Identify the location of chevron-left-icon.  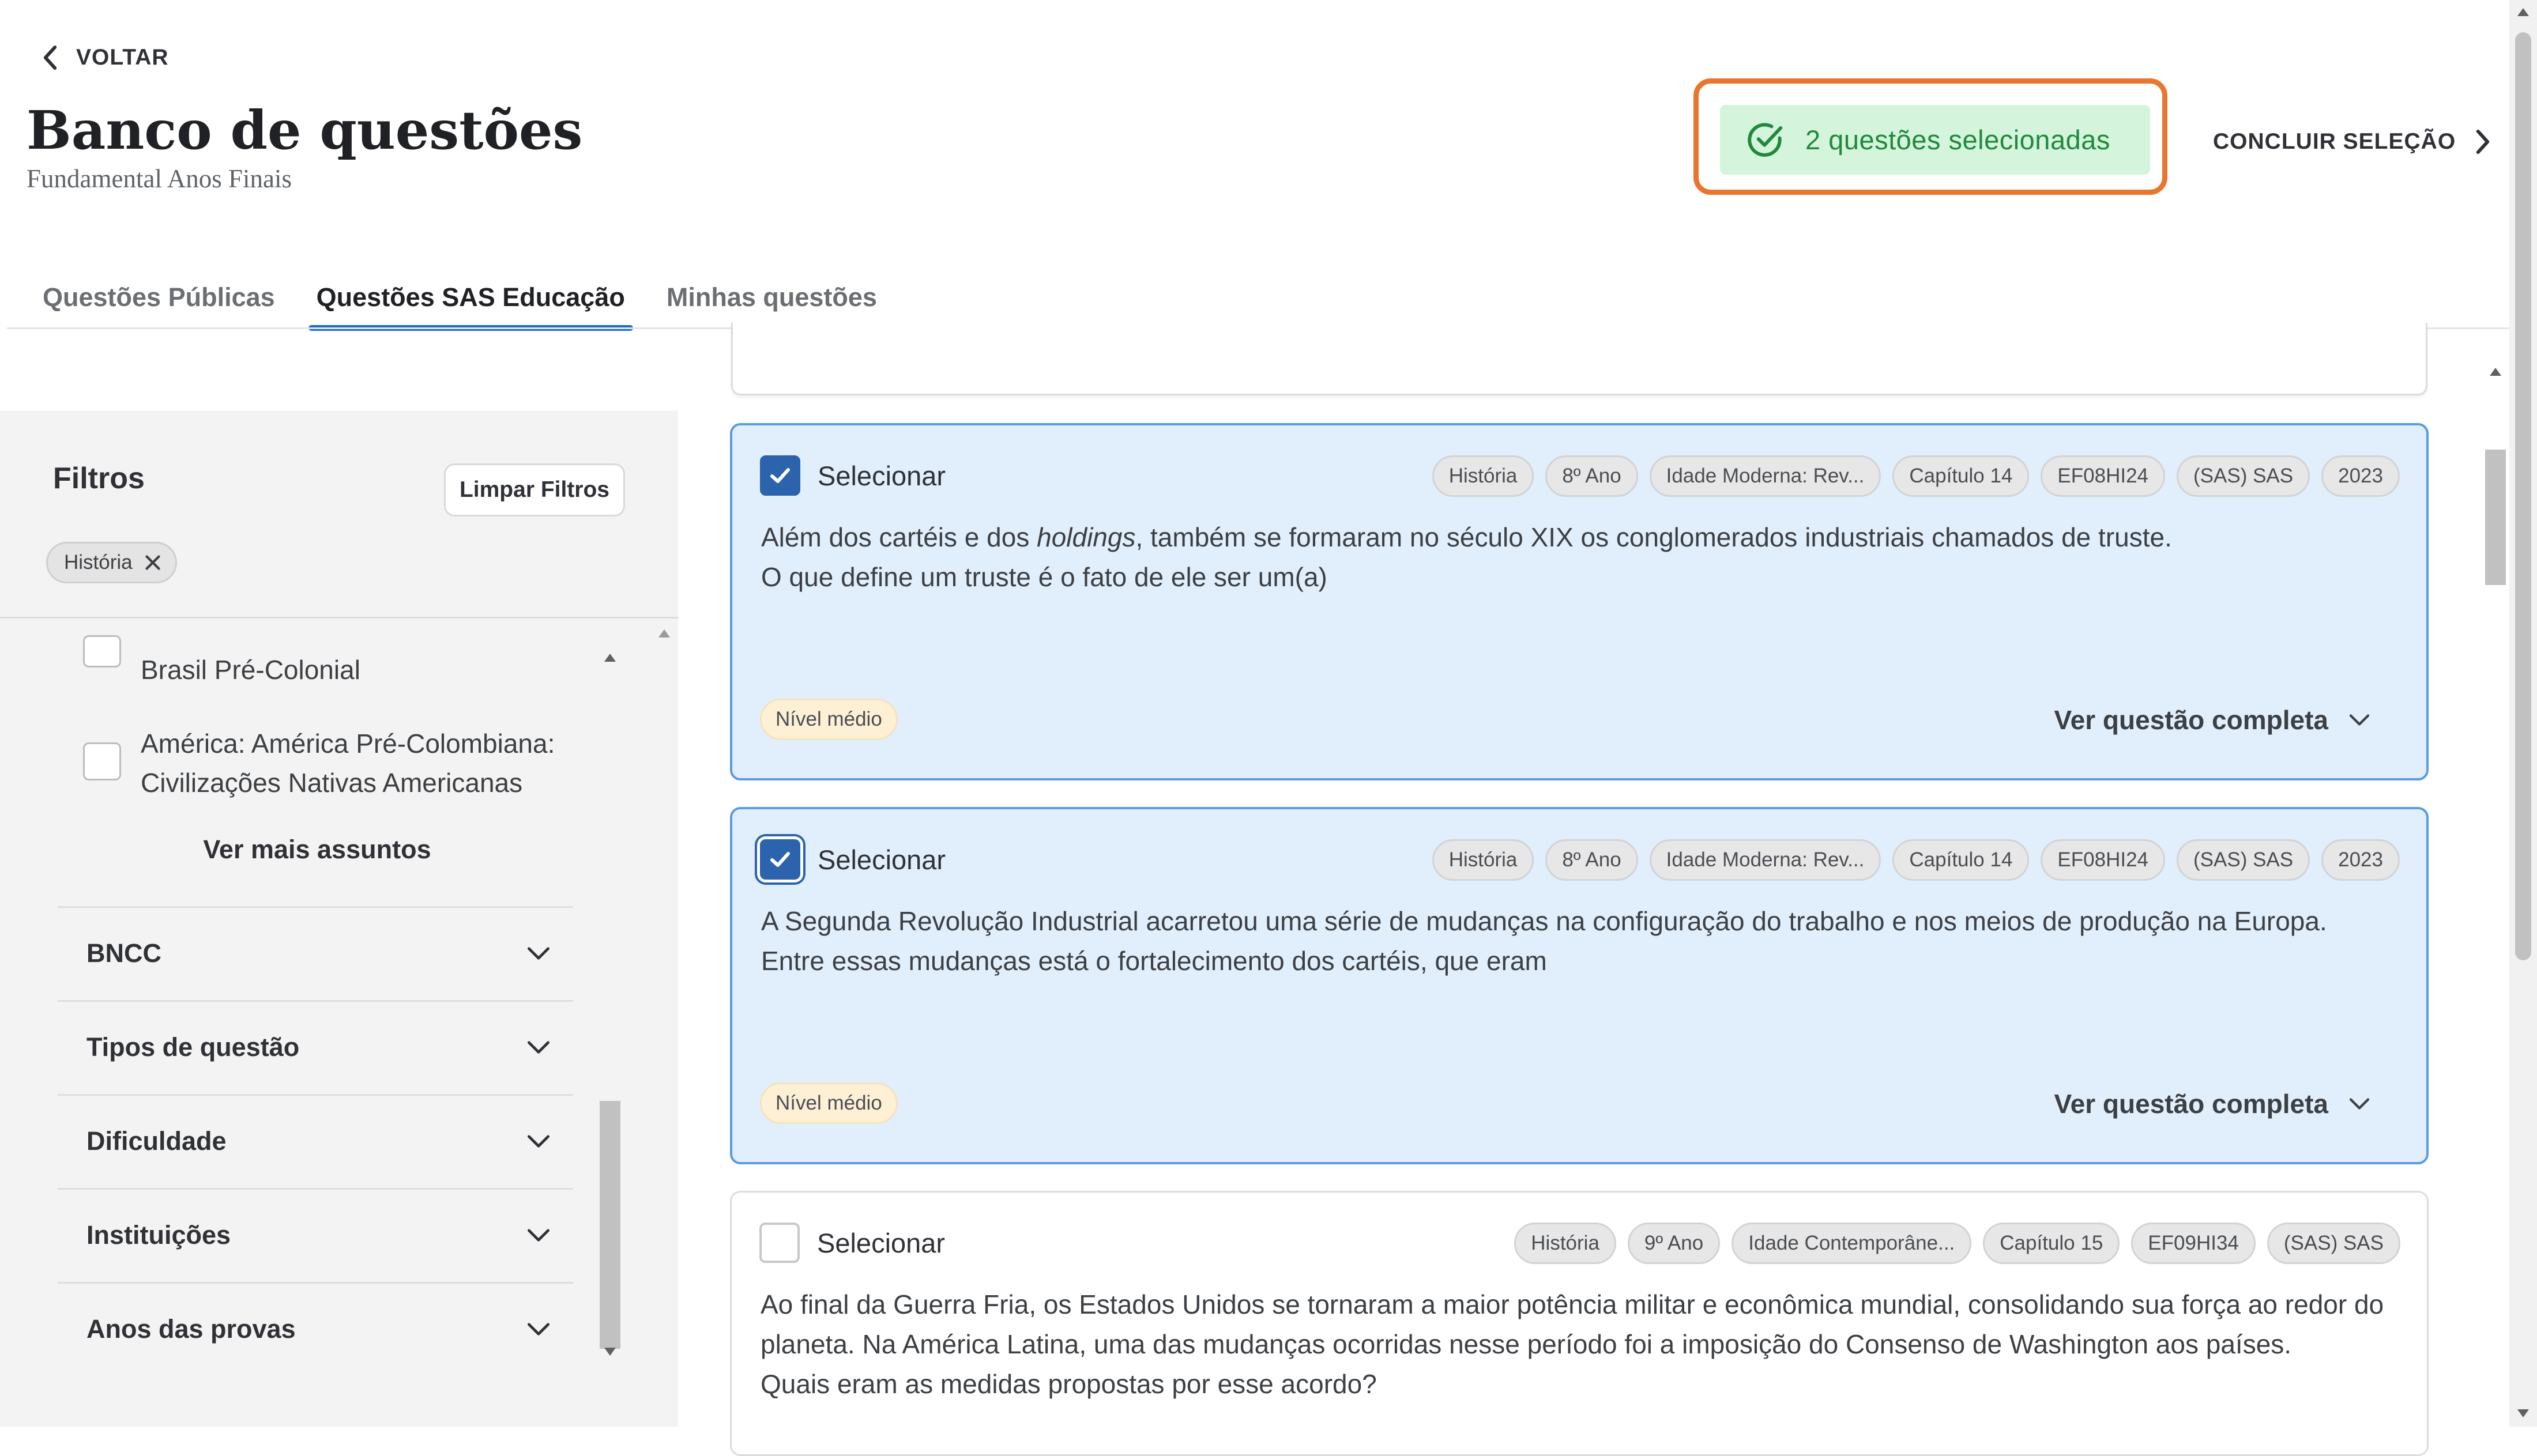
(50, 58).